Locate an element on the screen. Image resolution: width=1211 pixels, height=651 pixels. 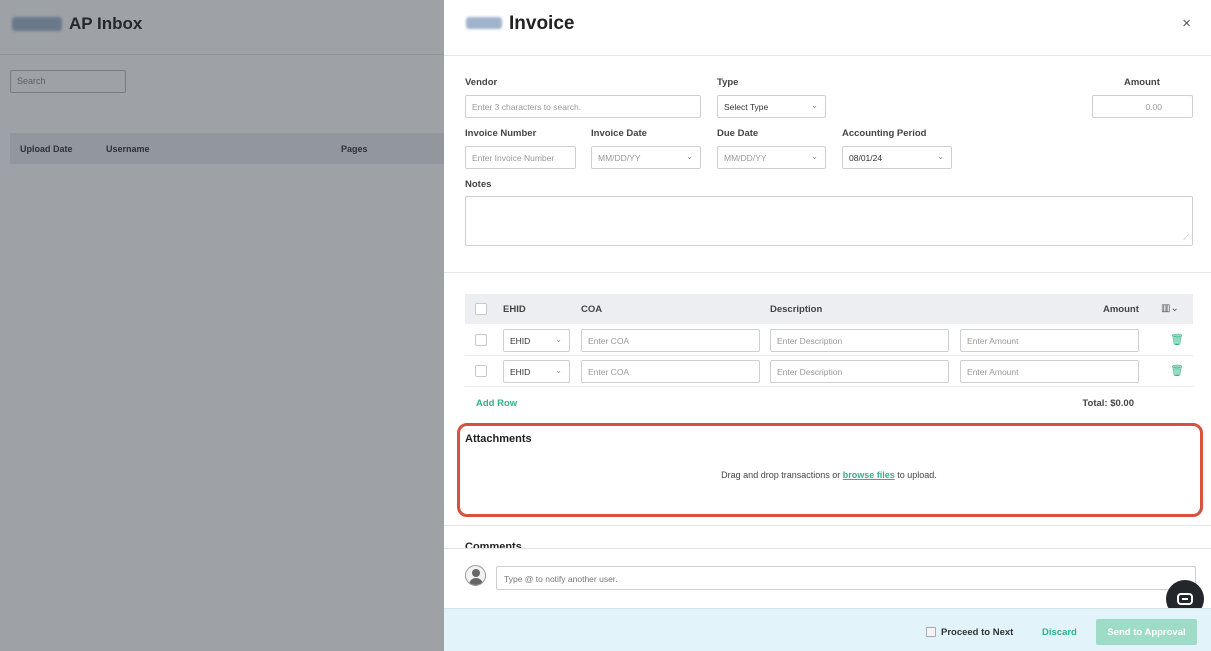
attachments-title: Attachments is located at coordinates (498, 439).